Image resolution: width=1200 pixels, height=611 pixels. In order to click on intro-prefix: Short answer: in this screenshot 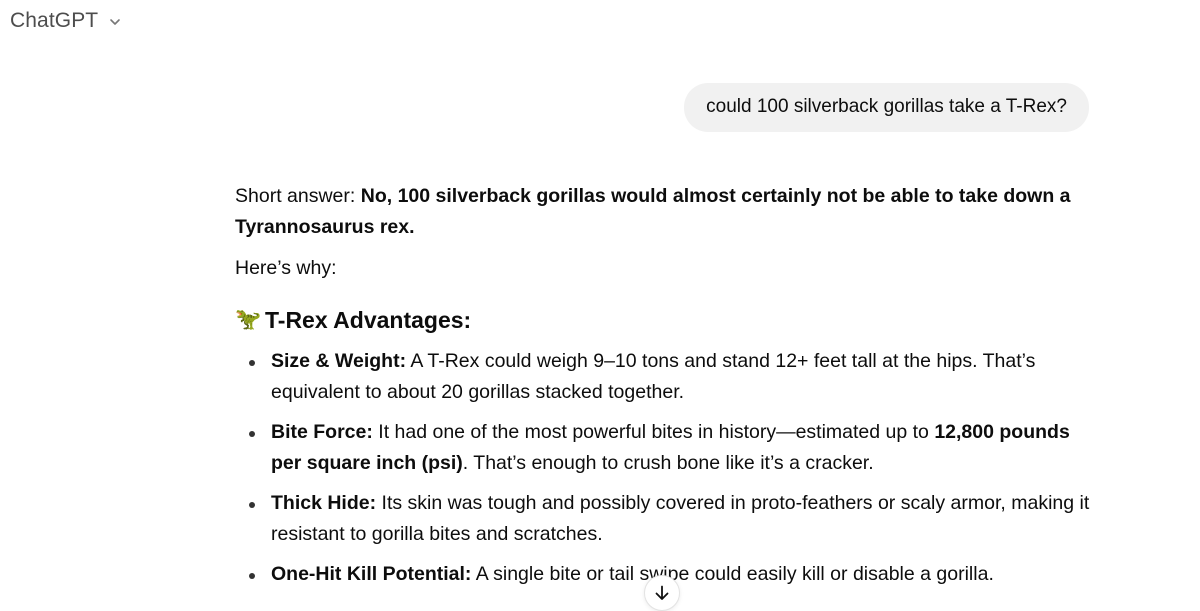, I will do `click(298, 196)`.